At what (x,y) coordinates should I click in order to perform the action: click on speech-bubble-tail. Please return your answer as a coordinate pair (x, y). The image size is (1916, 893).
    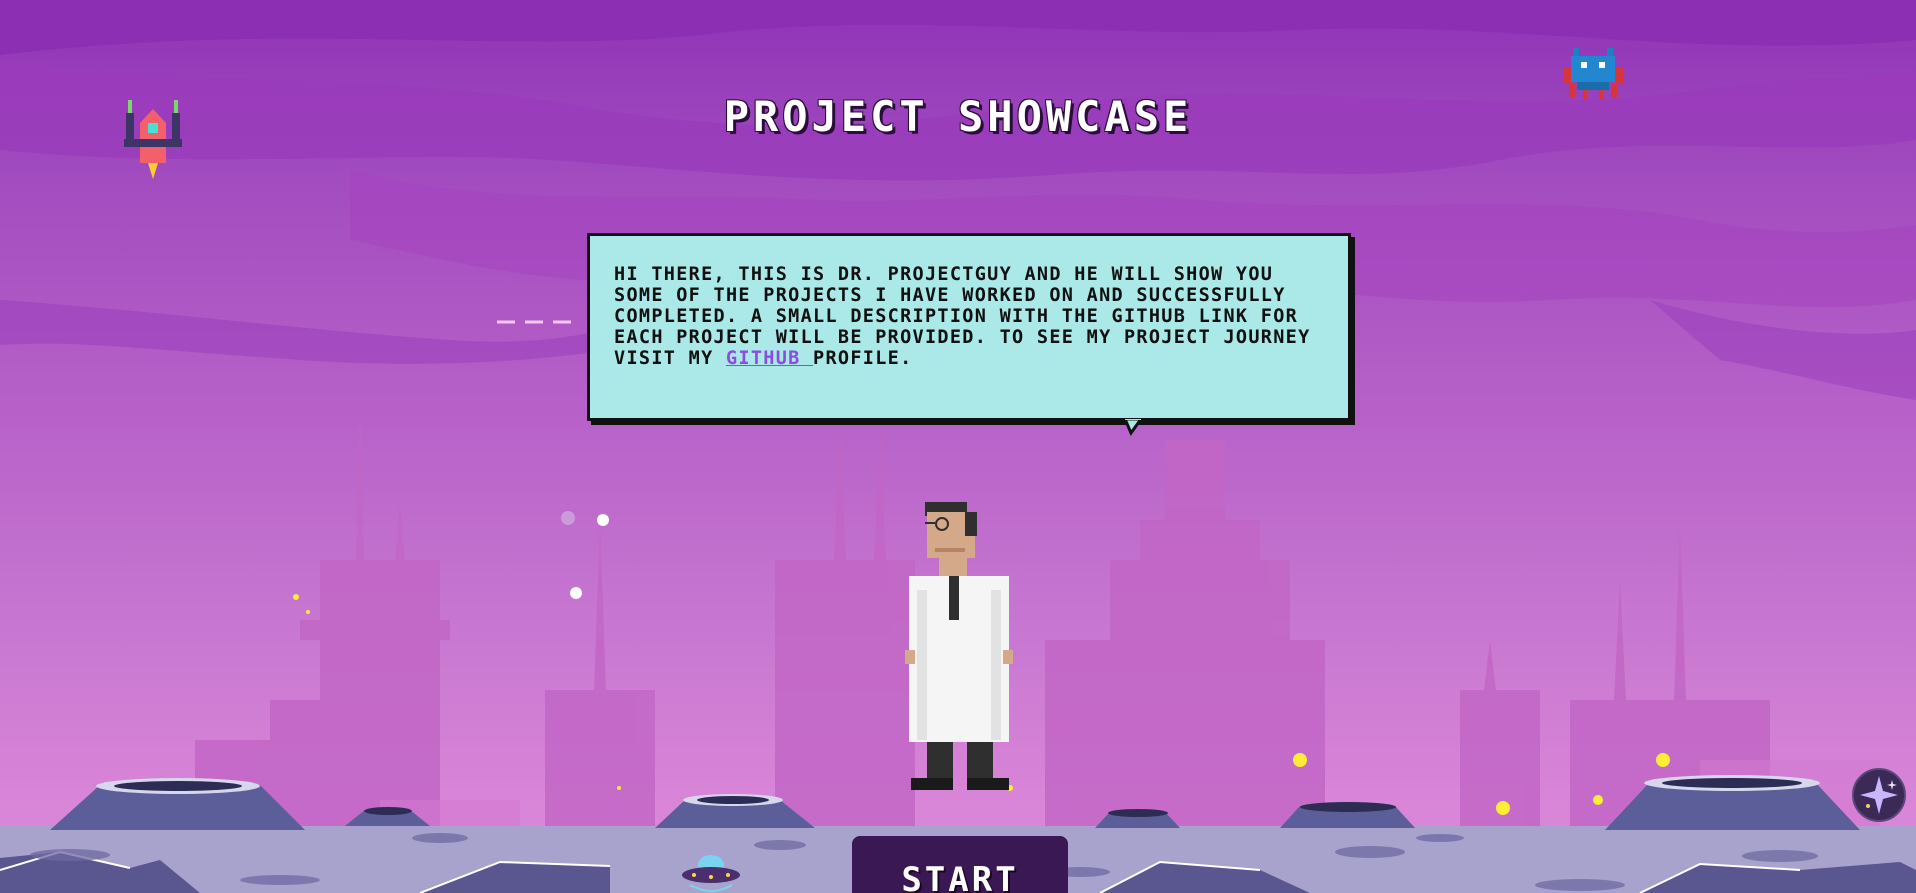
    Looking at the image, I should click on (1133, 428).